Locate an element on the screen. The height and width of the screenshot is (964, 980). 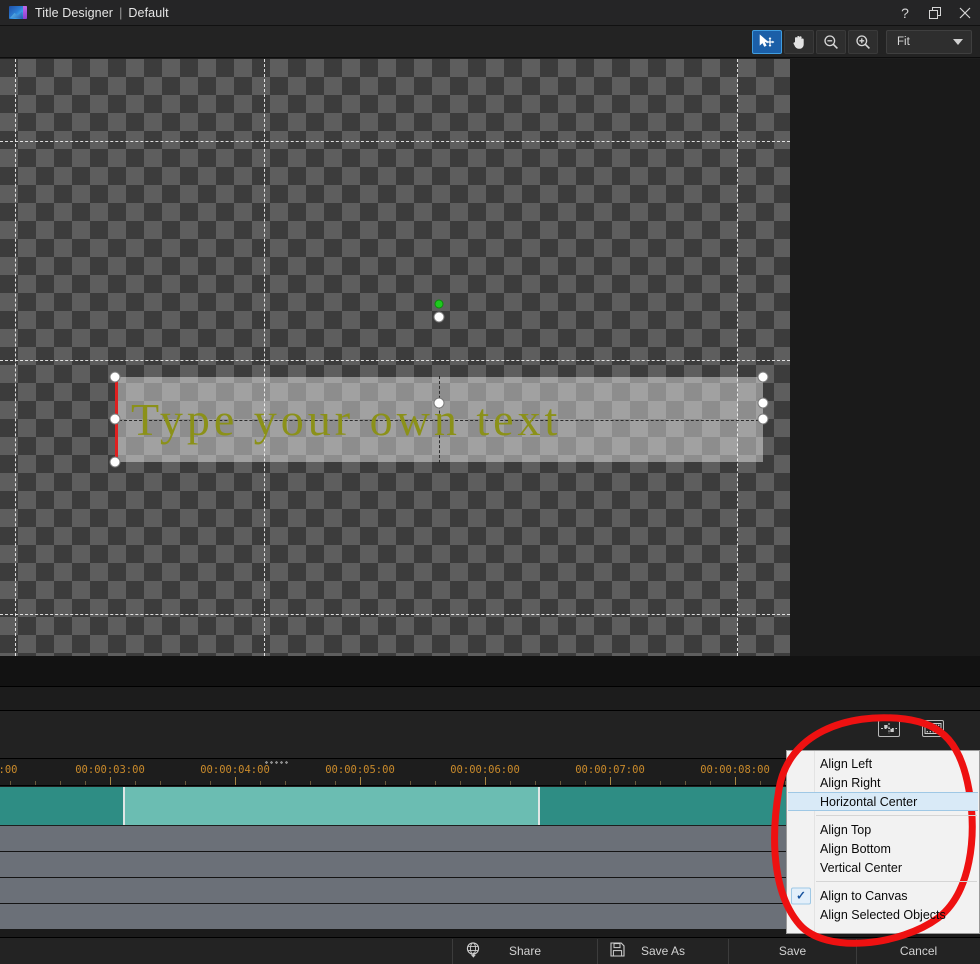
guide-horizontal-center is located at coordinates (395, 360).